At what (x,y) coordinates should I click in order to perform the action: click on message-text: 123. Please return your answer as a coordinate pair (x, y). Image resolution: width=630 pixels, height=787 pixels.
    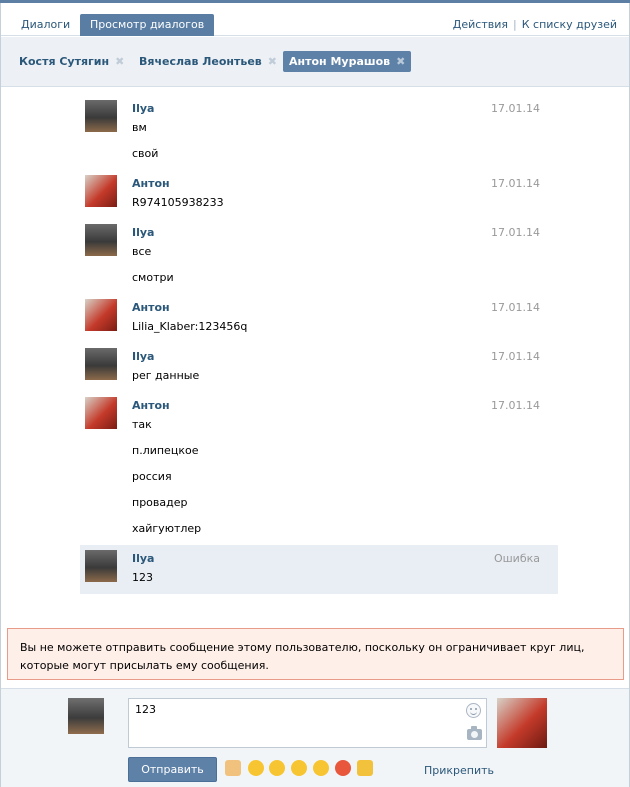
    Looking at the image, I should click on (142, 577).